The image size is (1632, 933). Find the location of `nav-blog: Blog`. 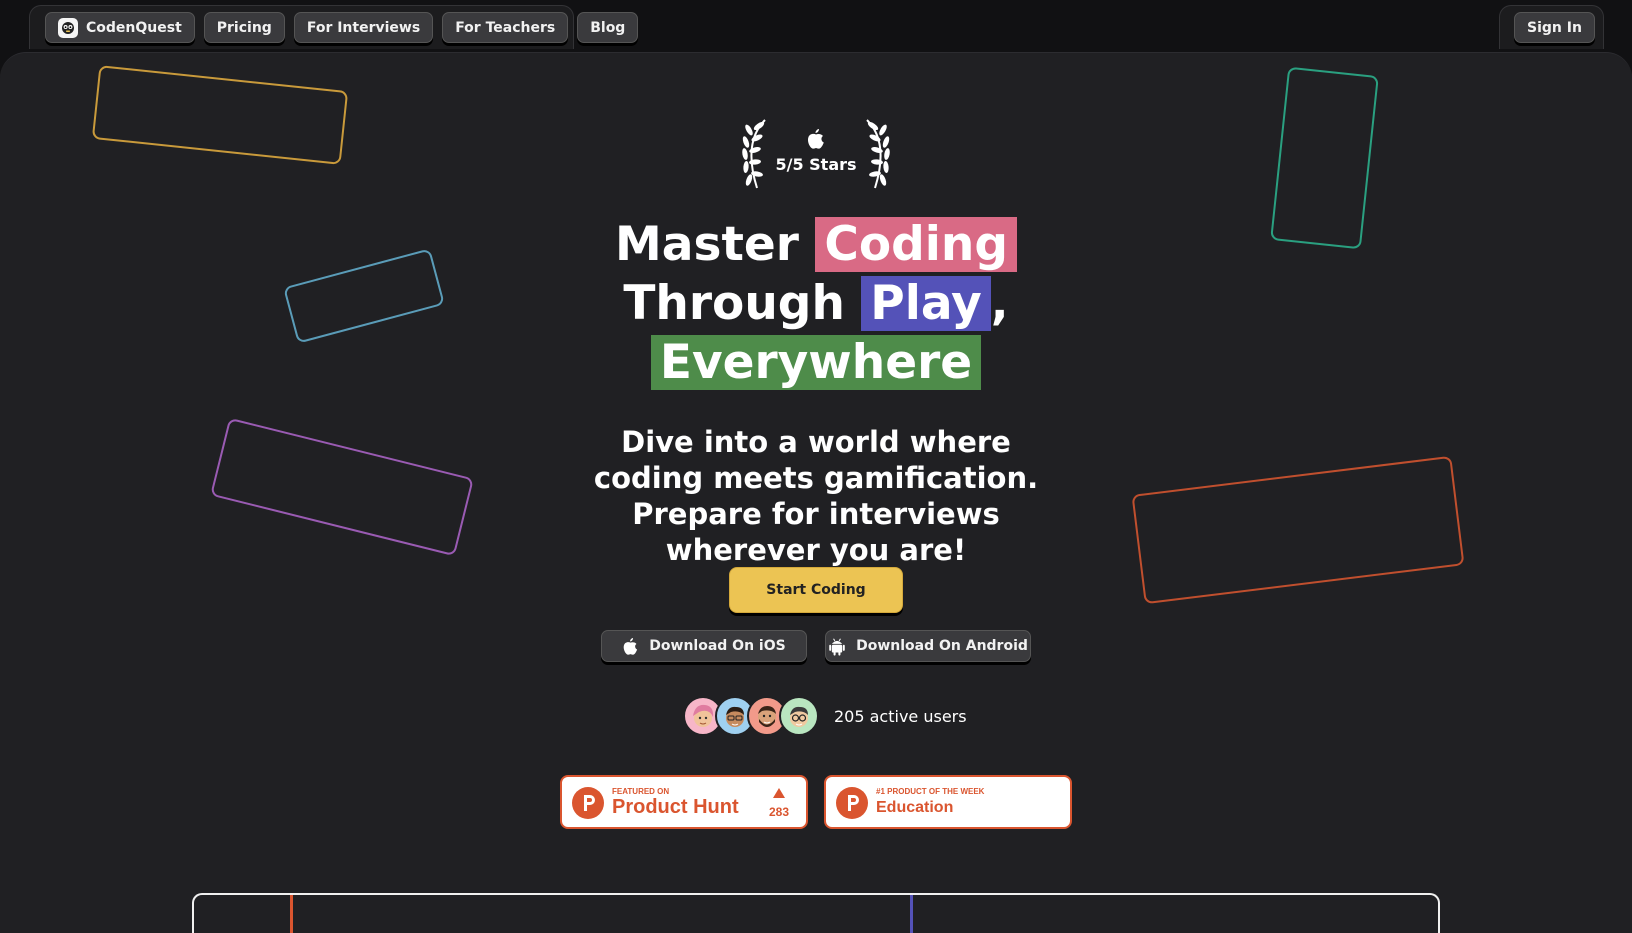

nav-blog: Blog is located at coordinates (608, 27).